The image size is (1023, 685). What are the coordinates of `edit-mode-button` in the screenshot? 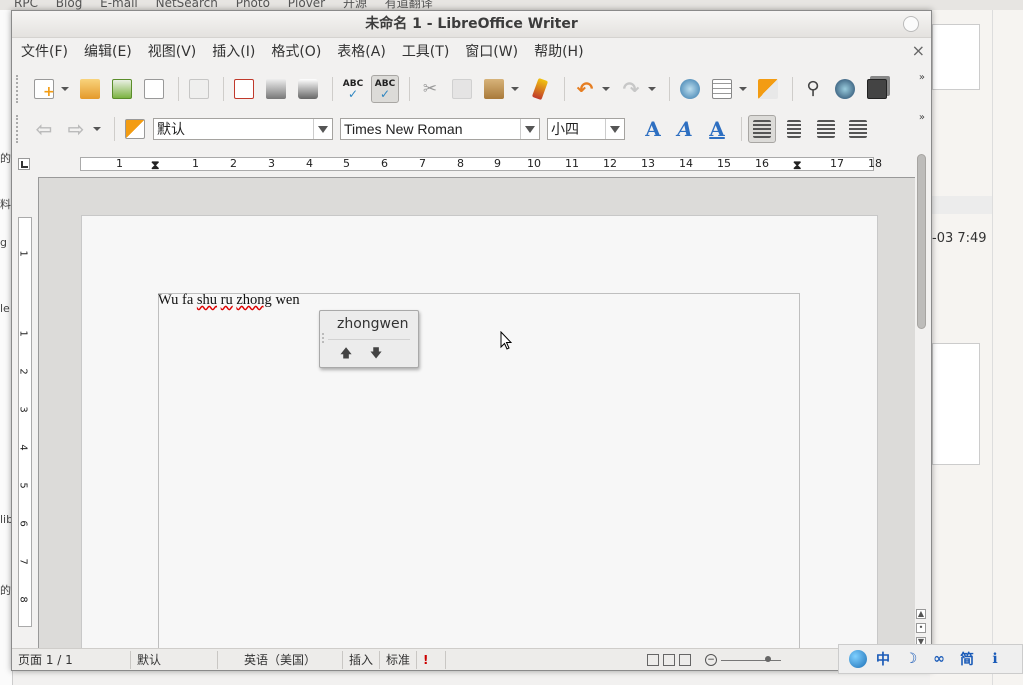 It's located at (199, 89).